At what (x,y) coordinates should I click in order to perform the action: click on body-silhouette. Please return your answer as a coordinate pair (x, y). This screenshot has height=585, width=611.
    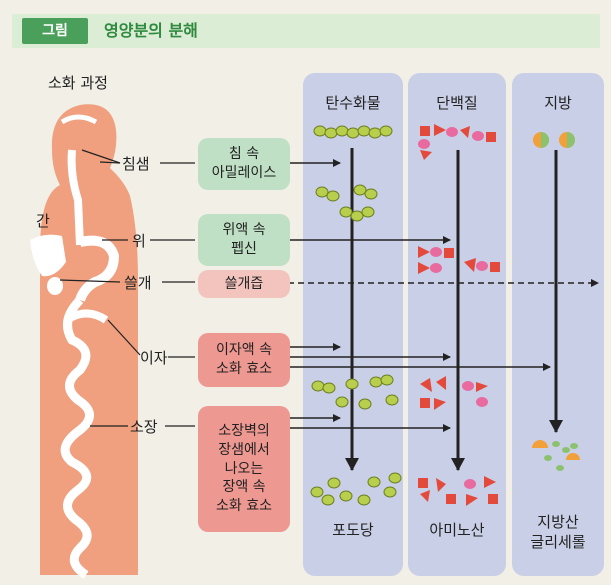
    Looking at the image, I should click on (84, 341).